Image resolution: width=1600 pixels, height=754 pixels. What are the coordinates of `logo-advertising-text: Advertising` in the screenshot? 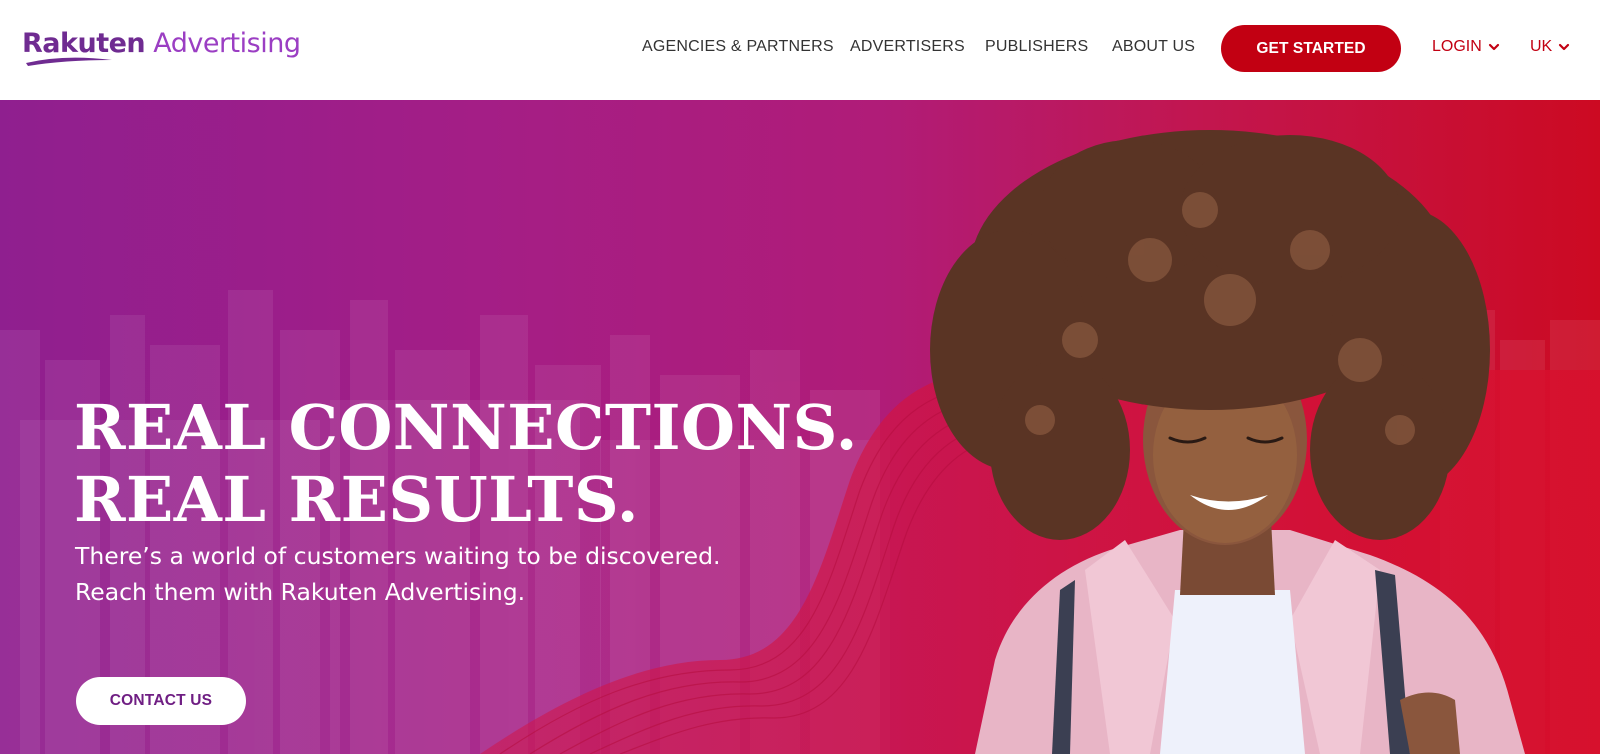 It's located at (223, 43).